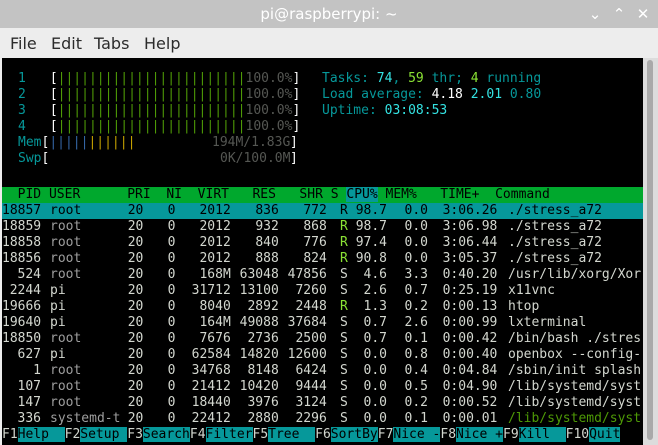 The image size is (658, 445). Describe the element at coordinates (470, 306) in the screenshot. I see `cell-time: 0:00.13` at that location.